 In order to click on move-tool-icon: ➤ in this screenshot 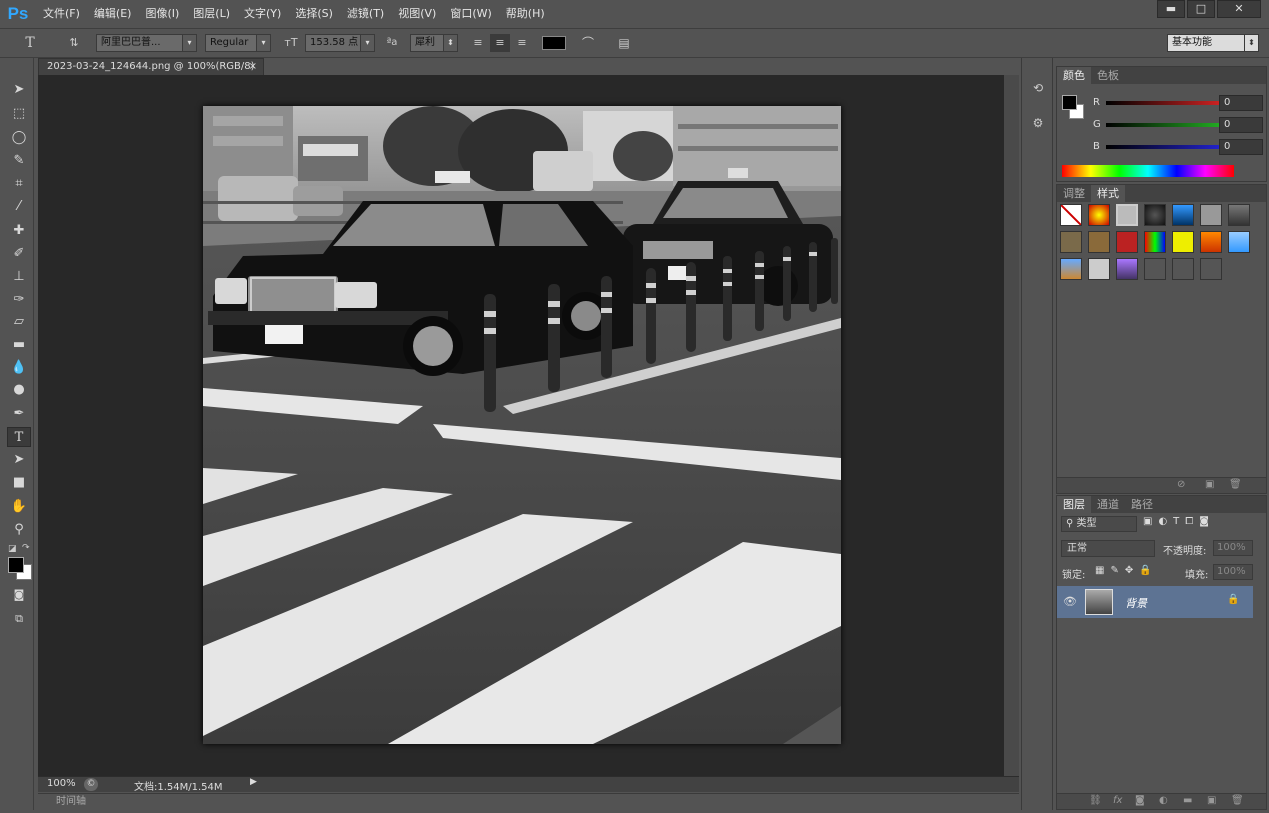, I will do `click(19, 90)`.